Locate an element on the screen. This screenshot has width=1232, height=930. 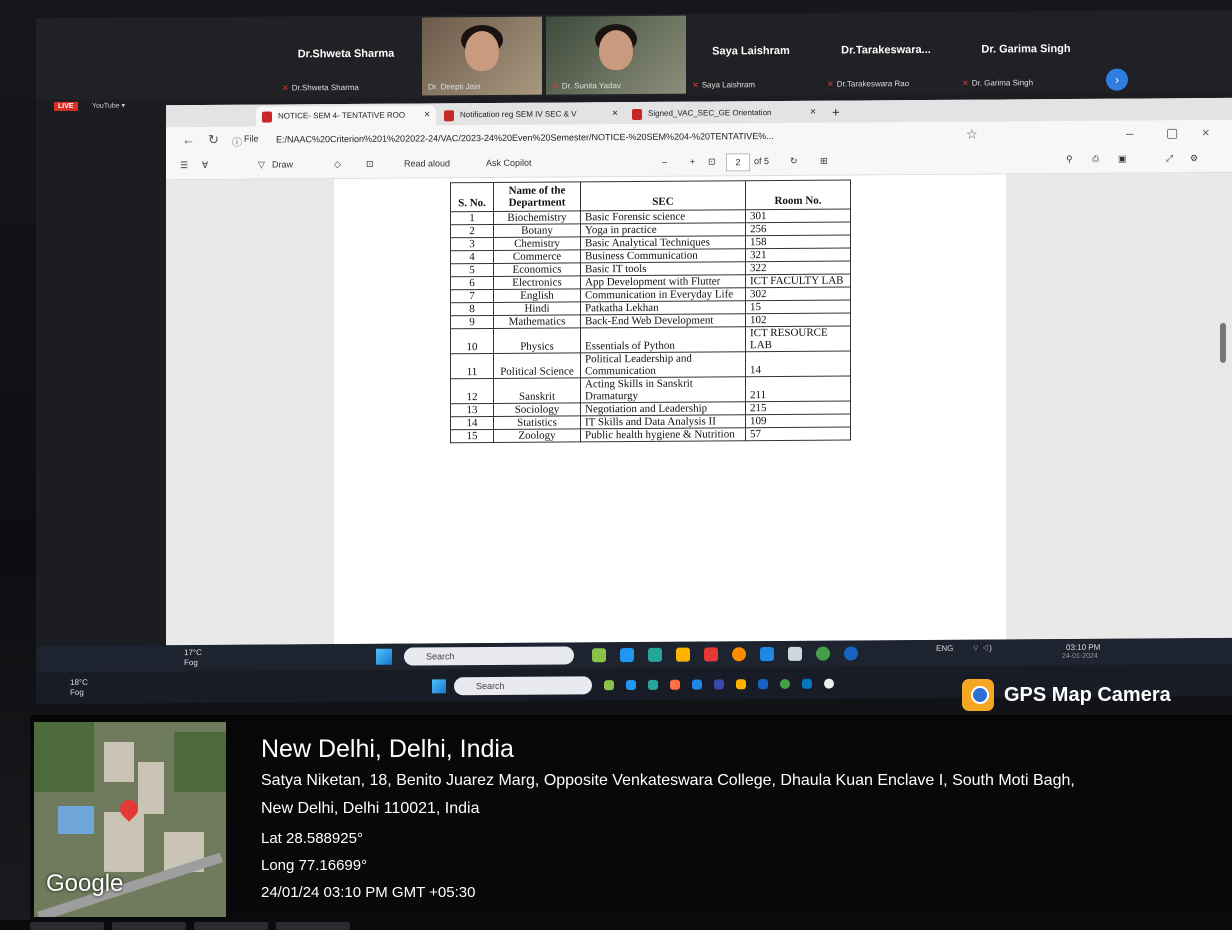
search-icon: ⚲ is located at coordinates (1069, 159).